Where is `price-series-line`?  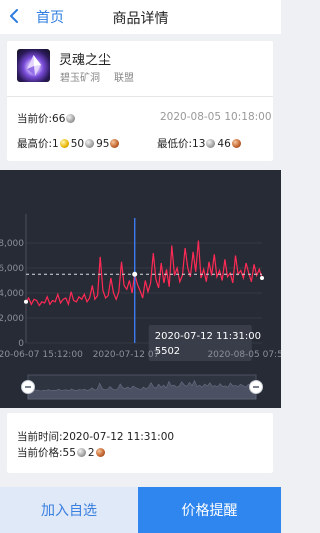
price-series-line is located at coordinates (144, 273).